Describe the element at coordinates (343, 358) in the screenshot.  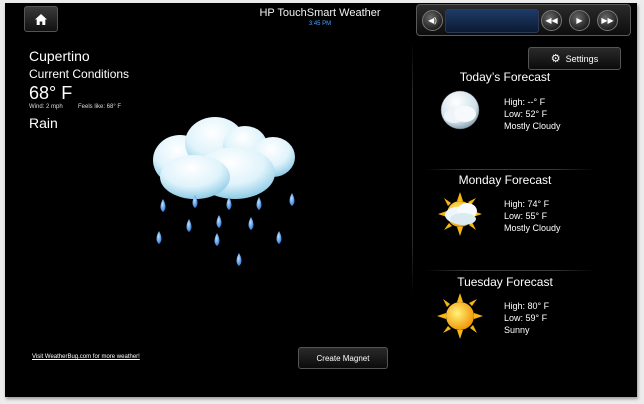
I see `create-magnet-button: Create Magnet` at that location.